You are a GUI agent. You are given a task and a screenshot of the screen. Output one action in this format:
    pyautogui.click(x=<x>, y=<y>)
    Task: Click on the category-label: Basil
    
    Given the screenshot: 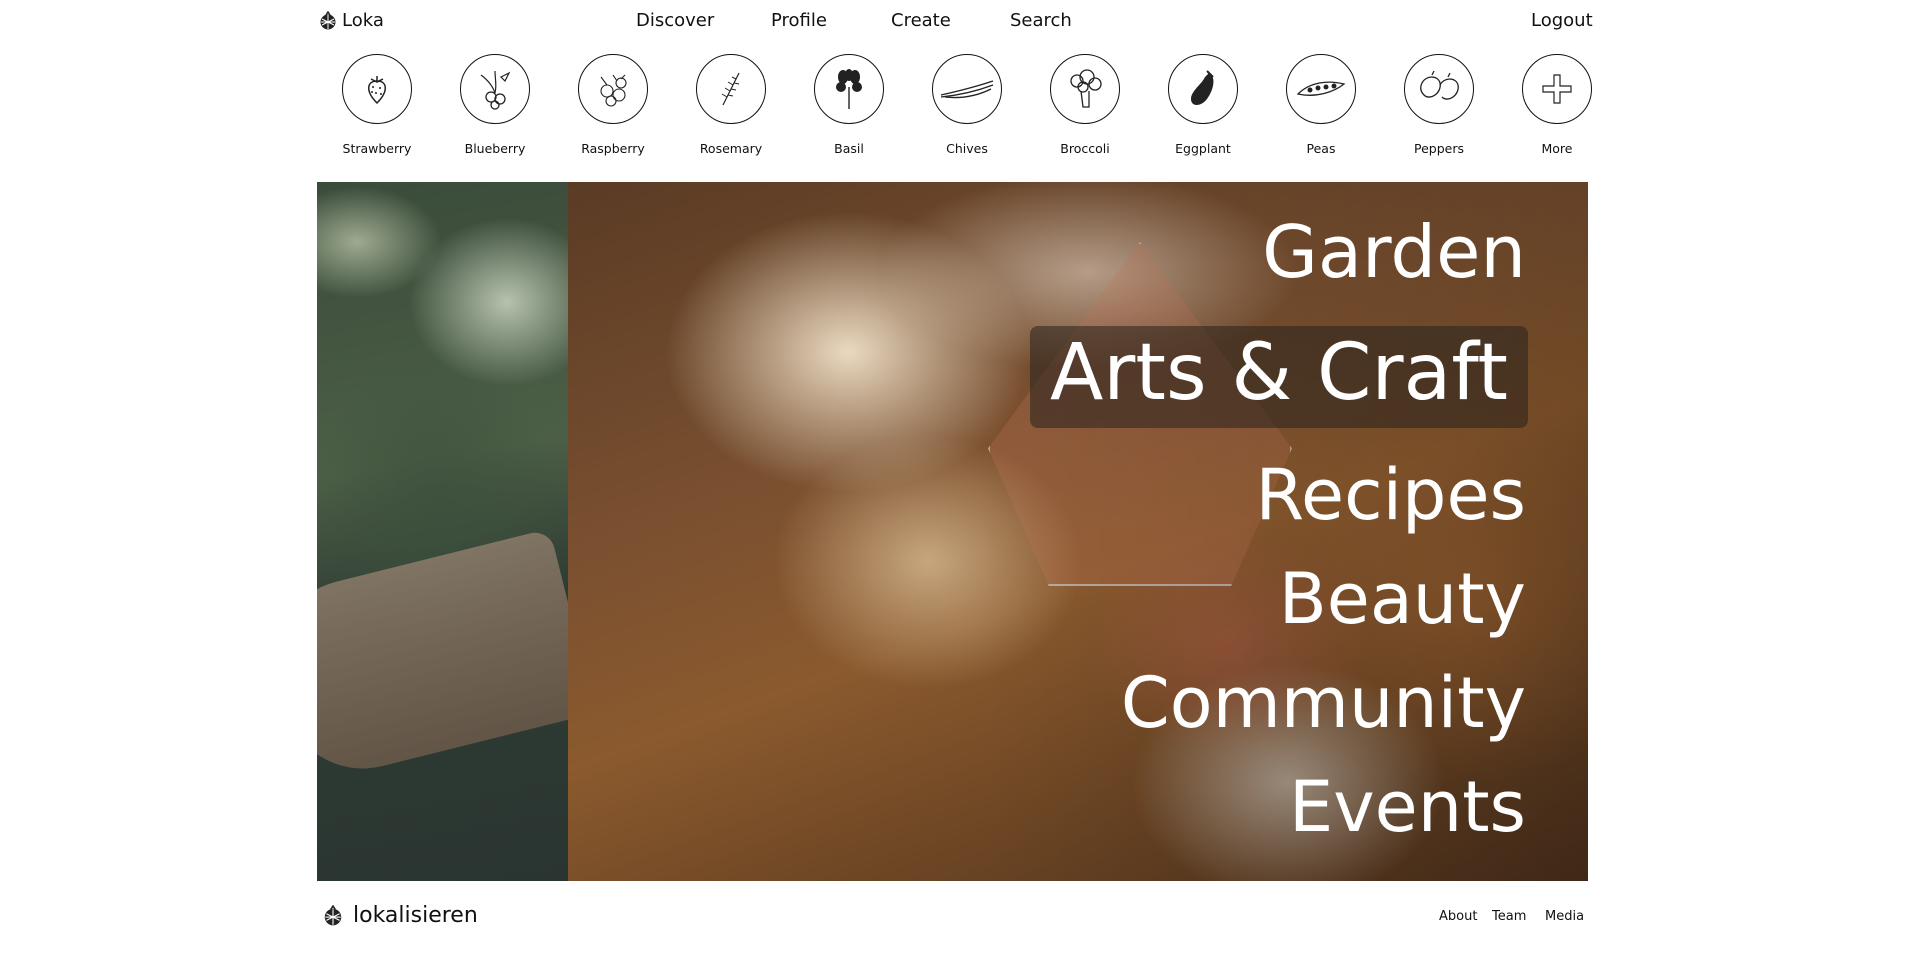 What is the action you would take?
    pyautogui.click(x=849, y=148)
    